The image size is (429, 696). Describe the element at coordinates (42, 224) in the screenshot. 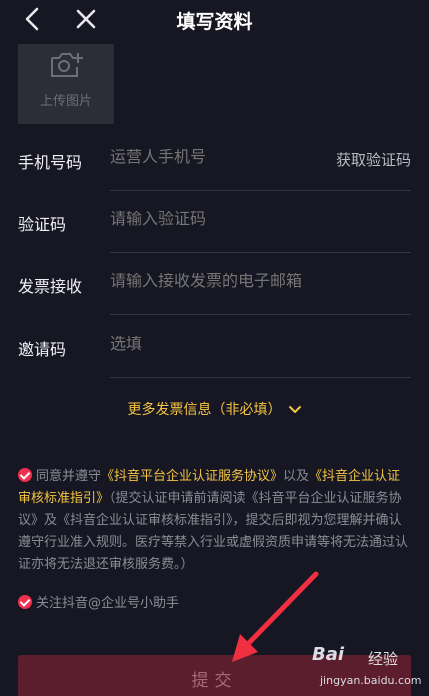

I see `code-label: 验证码` at that location.